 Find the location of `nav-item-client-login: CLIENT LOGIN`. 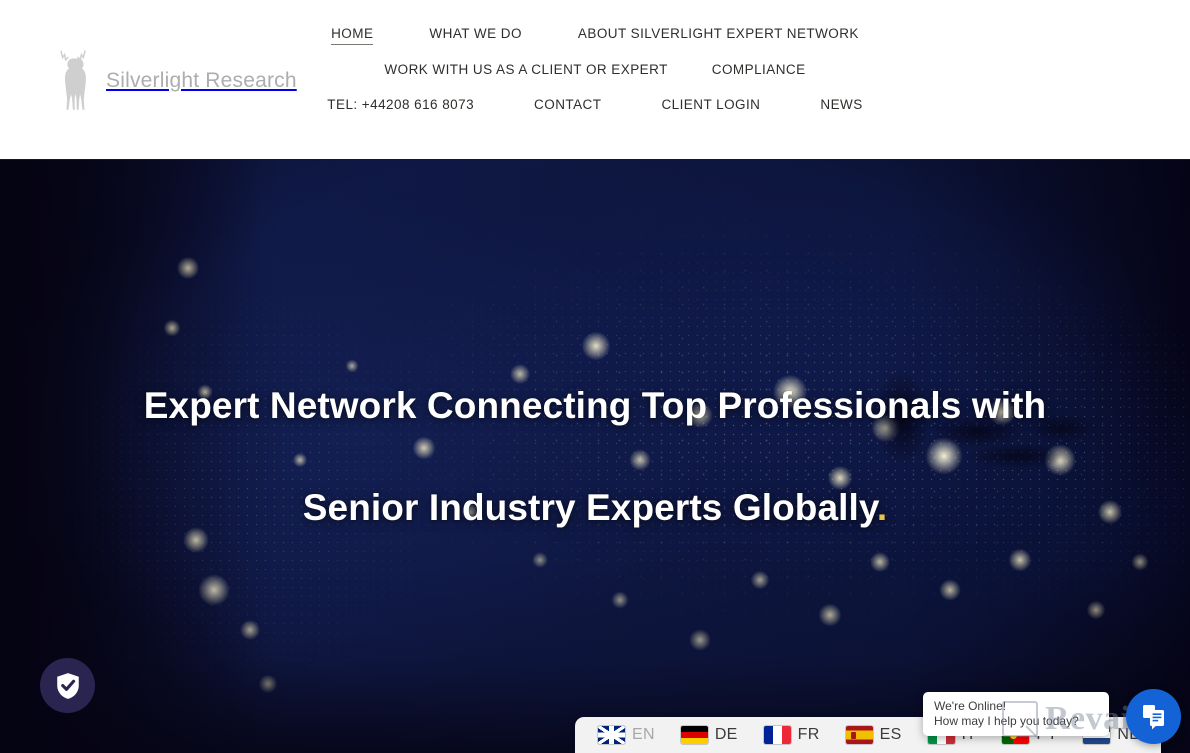

nav-item-client-login: CLIENT LOGIN is located at coordinates (710, 106).